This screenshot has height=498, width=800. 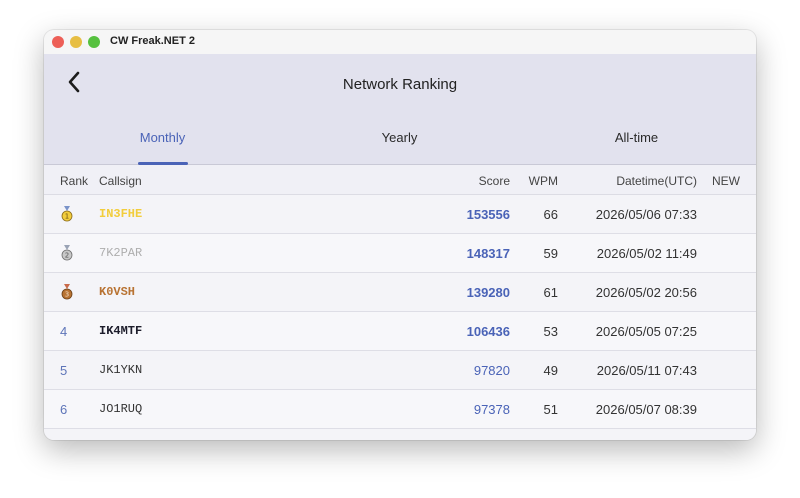 I want to click on tab-yearly-label: Yearly, so click(x=399, y=137).